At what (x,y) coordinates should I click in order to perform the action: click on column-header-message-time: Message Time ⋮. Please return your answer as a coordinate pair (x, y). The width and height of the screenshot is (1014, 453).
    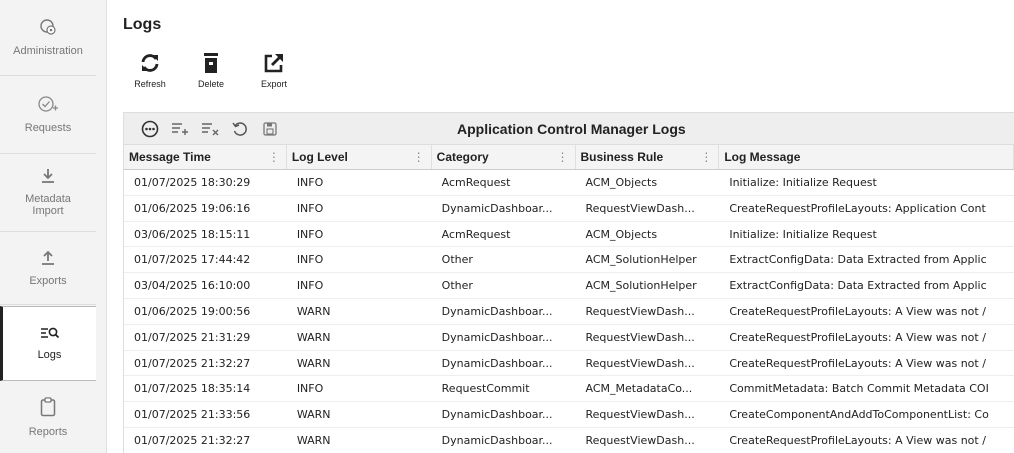
    Looking at the image, I should click on (205, 157).